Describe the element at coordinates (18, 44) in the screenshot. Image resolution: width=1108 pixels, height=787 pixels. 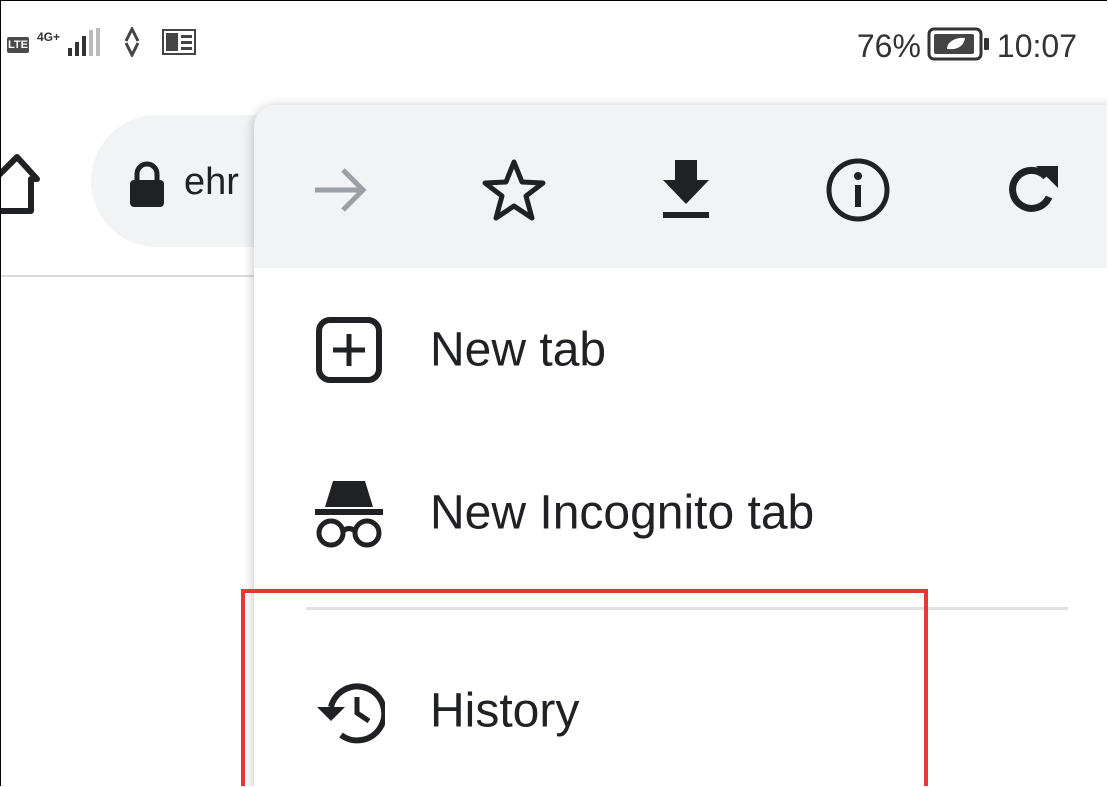
I see `lte-badge: LTE` at that location.